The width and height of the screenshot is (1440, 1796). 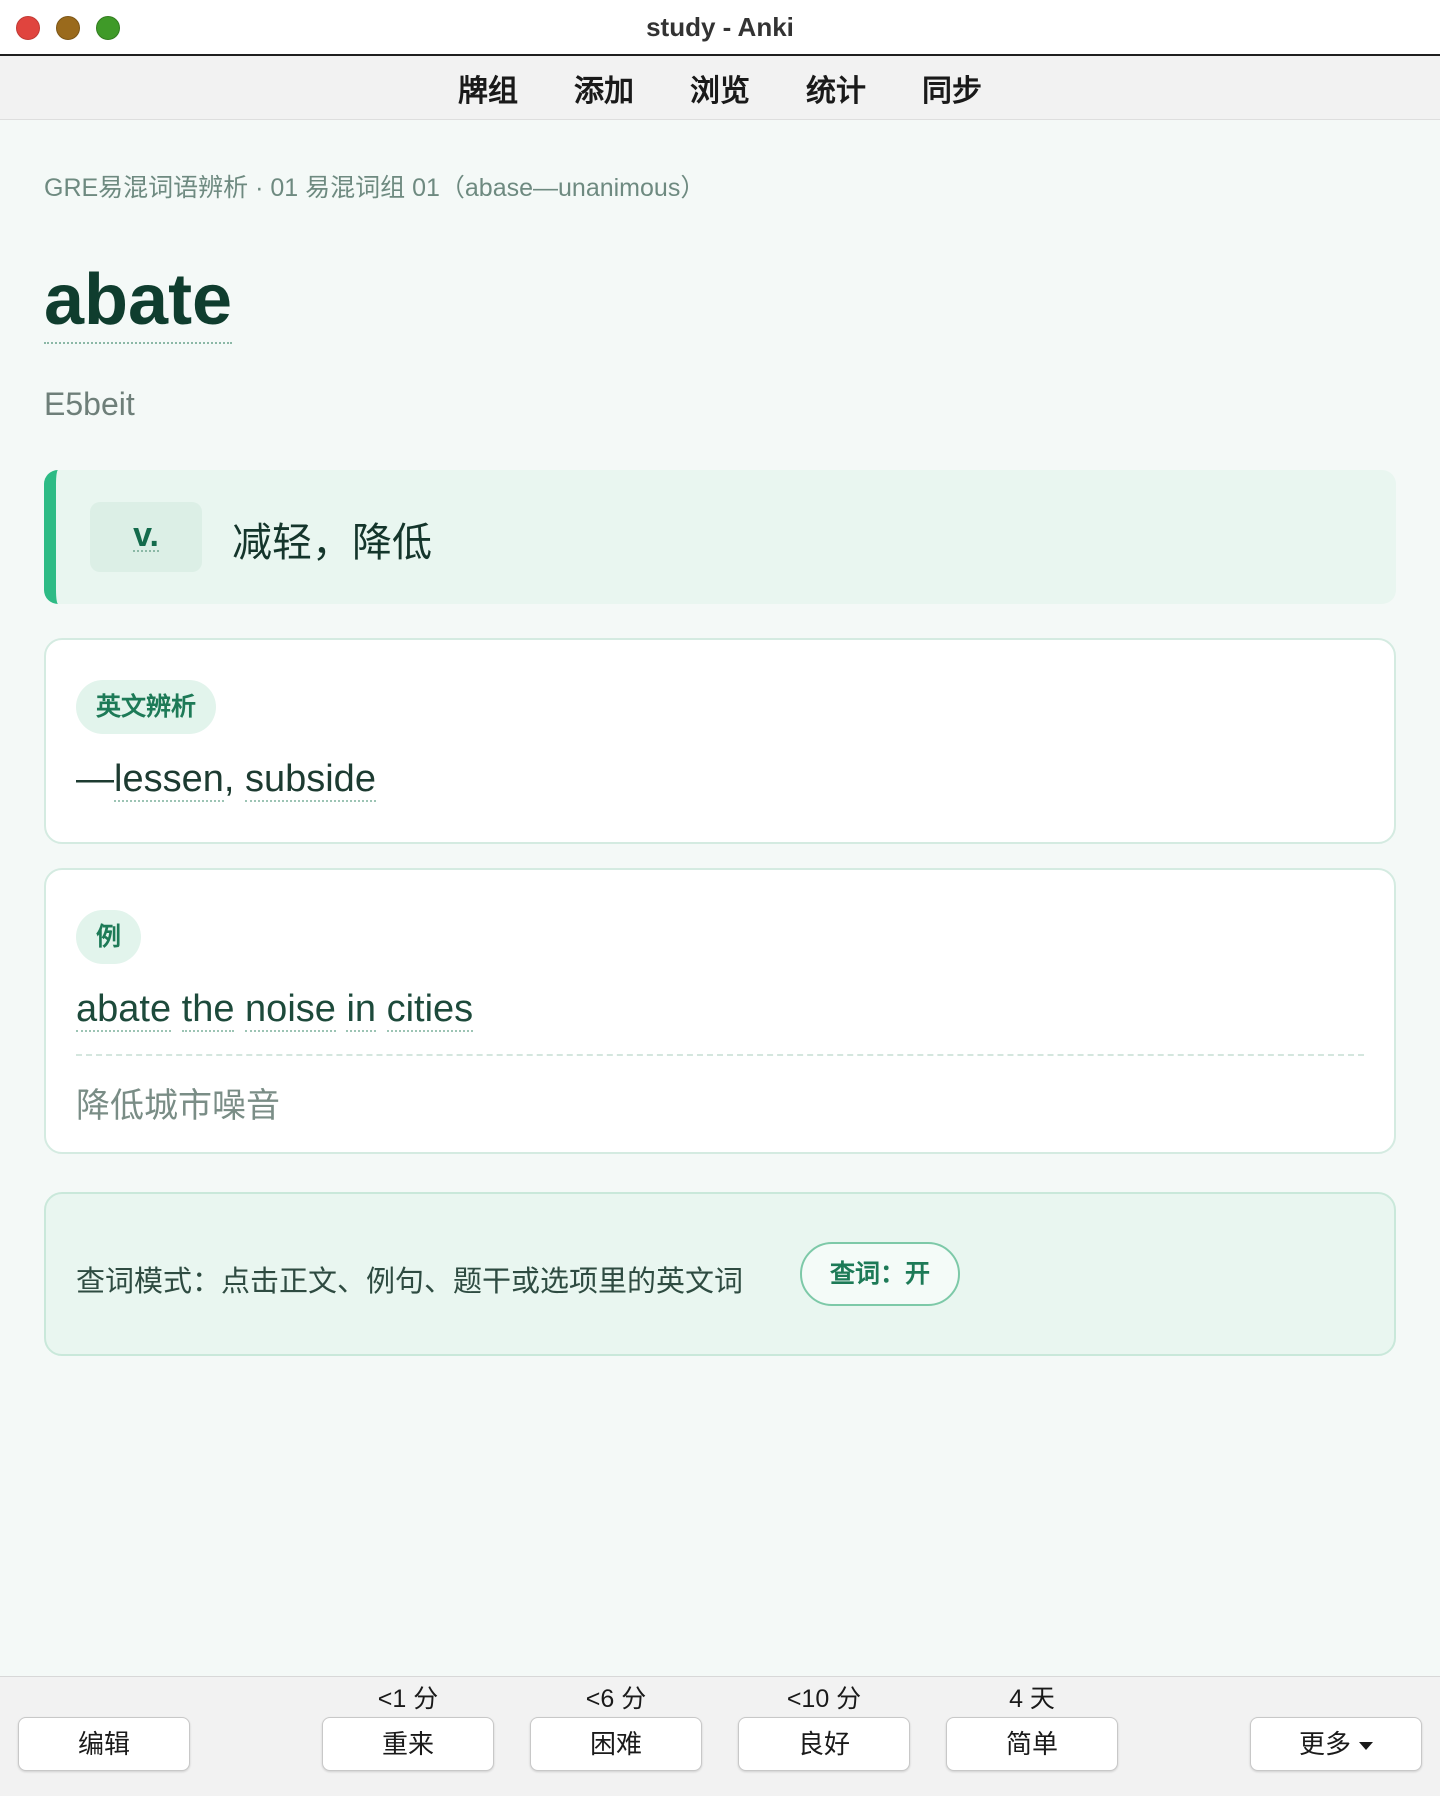 What do you see at coordinates (332, 543) in the screenshot?
I see `definition-text: 减轻，降低` at bounding box center [332, 543].